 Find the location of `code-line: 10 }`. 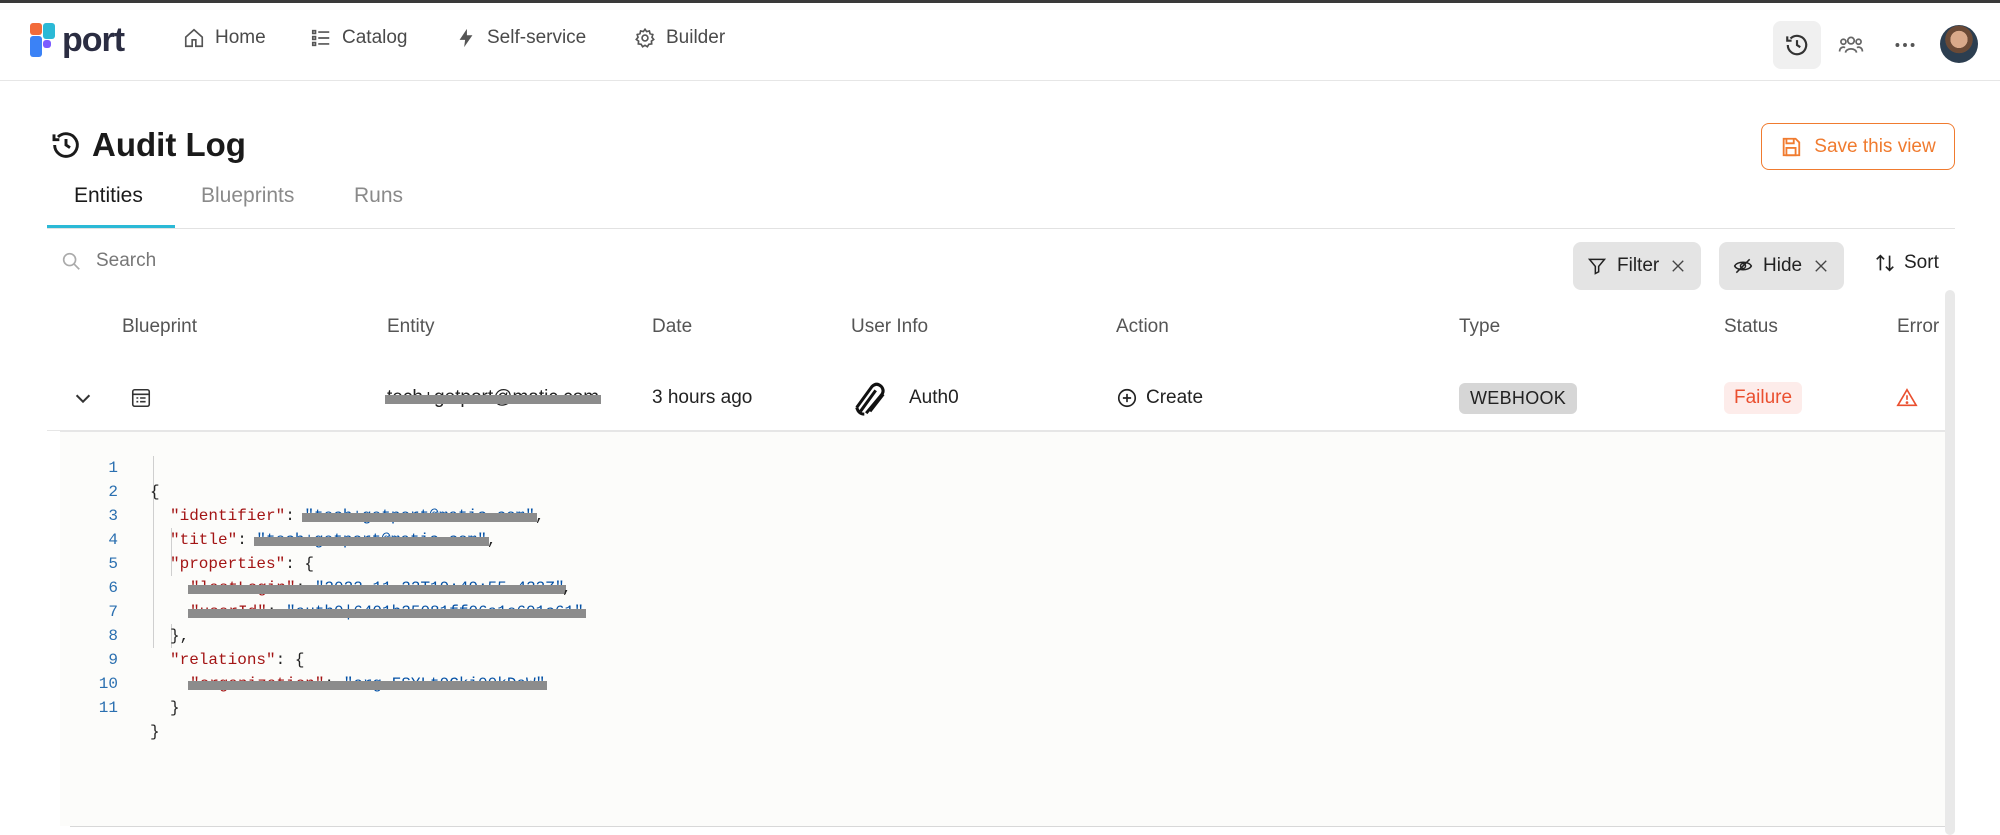

code-line: 10 } is located at coordinates (1002, 682).